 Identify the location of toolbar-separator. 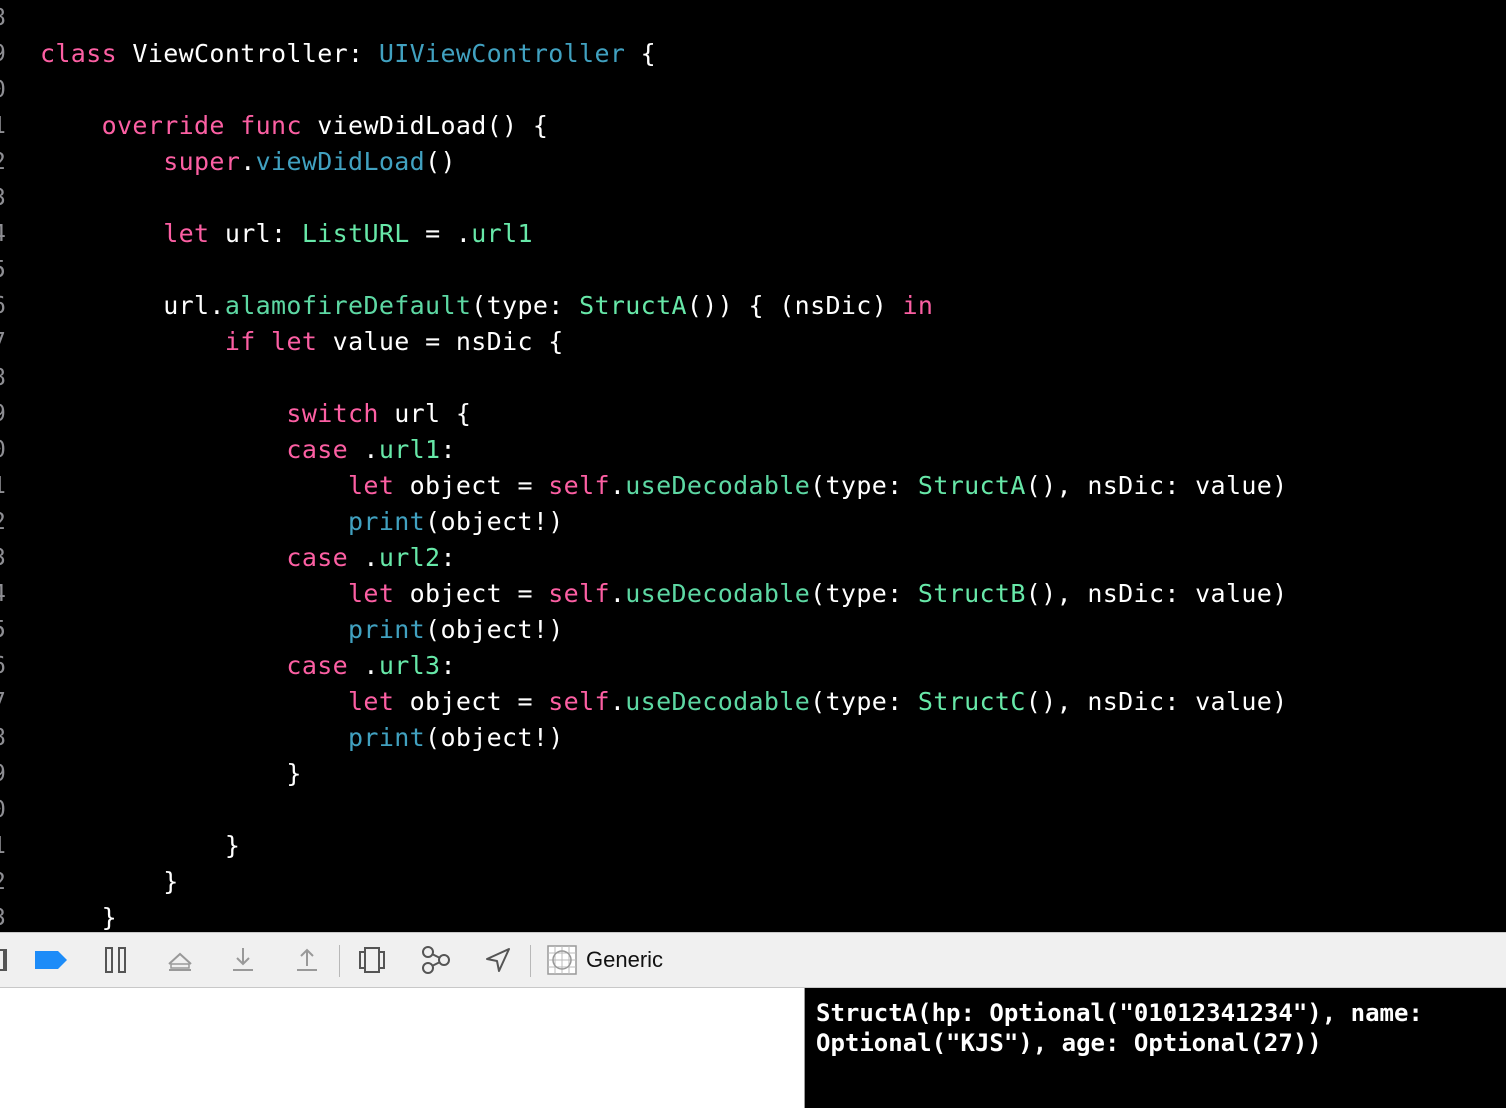
(339, 961).